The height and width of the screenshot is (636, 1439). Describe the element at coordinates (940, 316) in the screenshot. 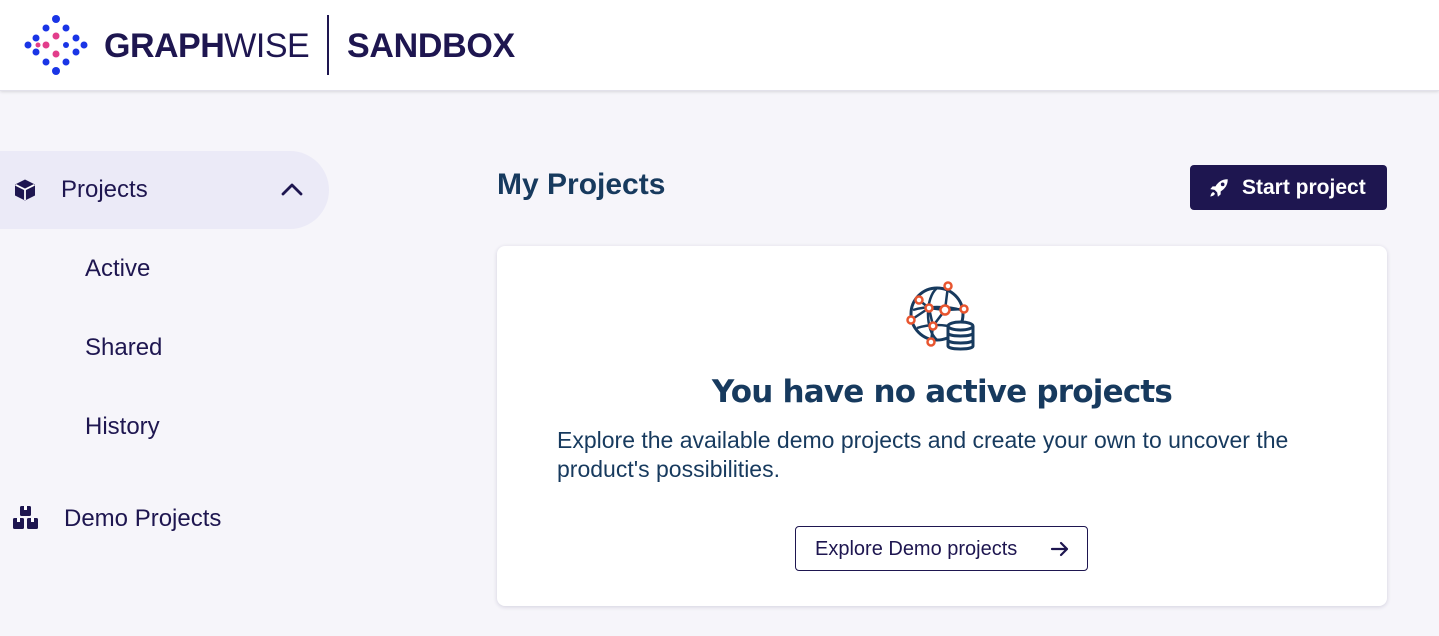

I see `graph-database-icon` at that location.